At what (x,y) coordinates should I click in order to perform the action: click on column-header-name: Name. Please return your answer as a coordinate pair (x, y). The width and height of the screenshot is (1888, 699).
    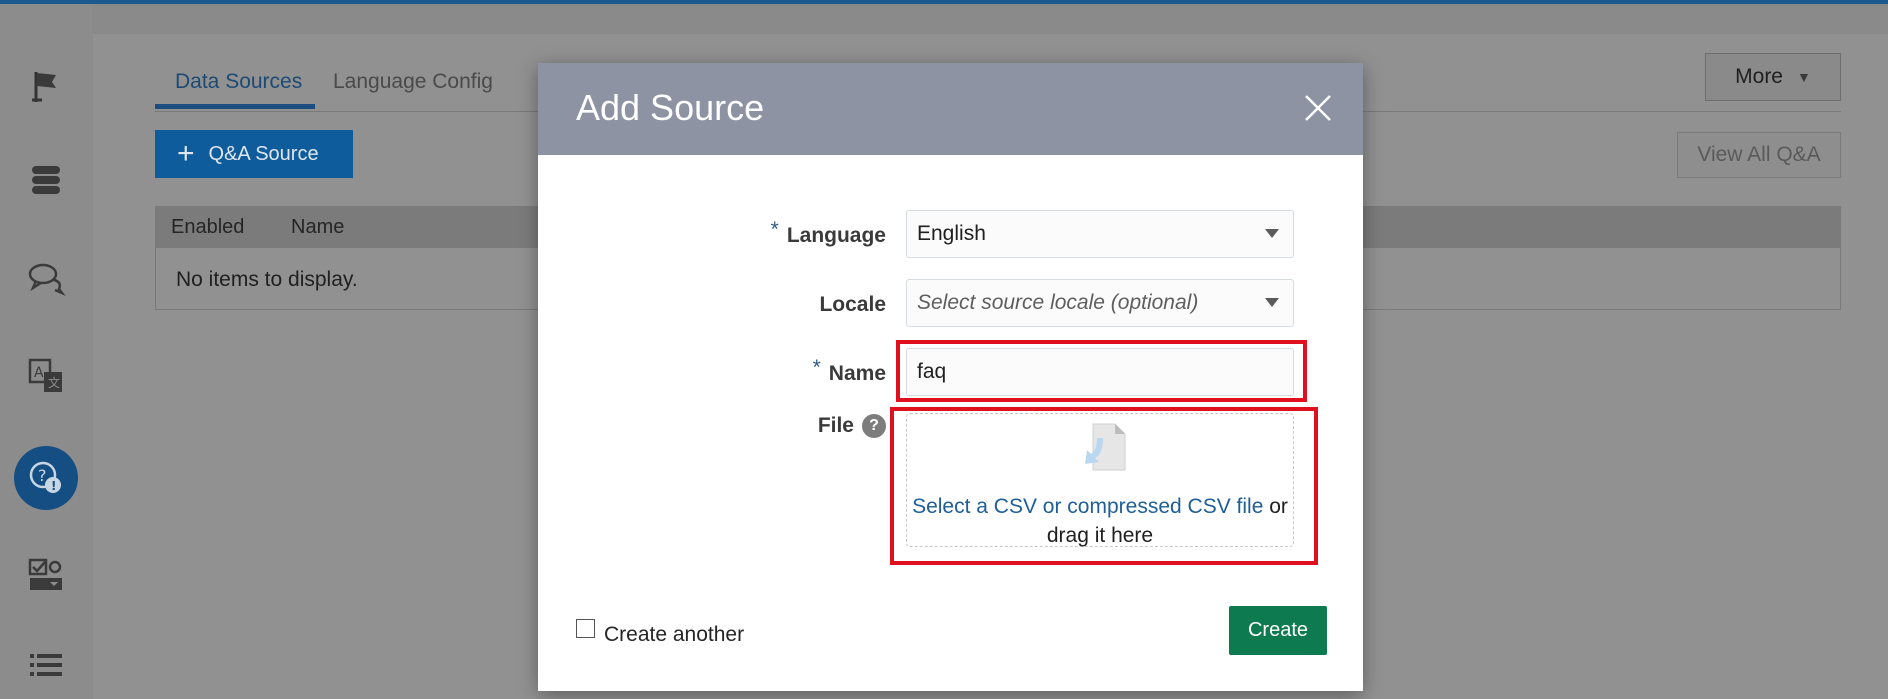
    Looking at the image, I should click on (317, 227).